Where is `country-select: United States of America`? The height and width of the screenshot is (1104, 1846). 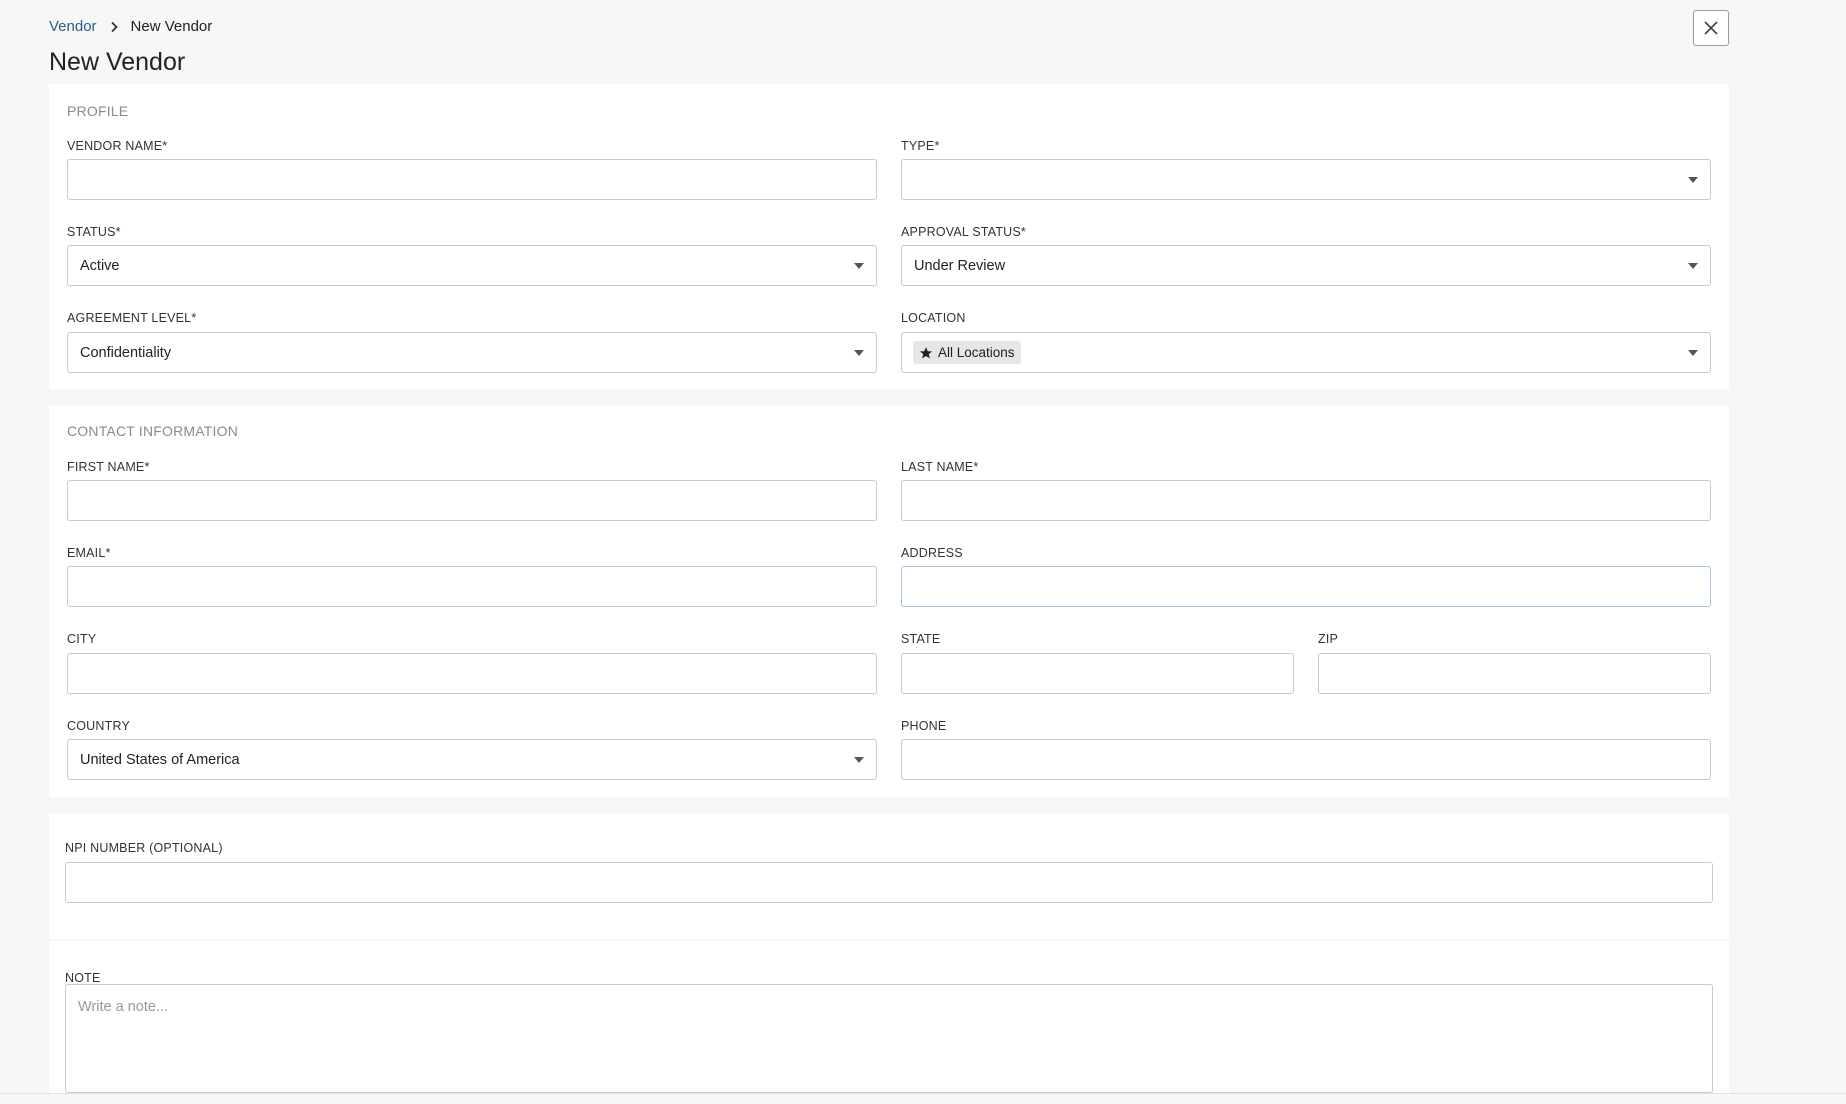 country-select: United States of America is located at coordinates (472, 759).